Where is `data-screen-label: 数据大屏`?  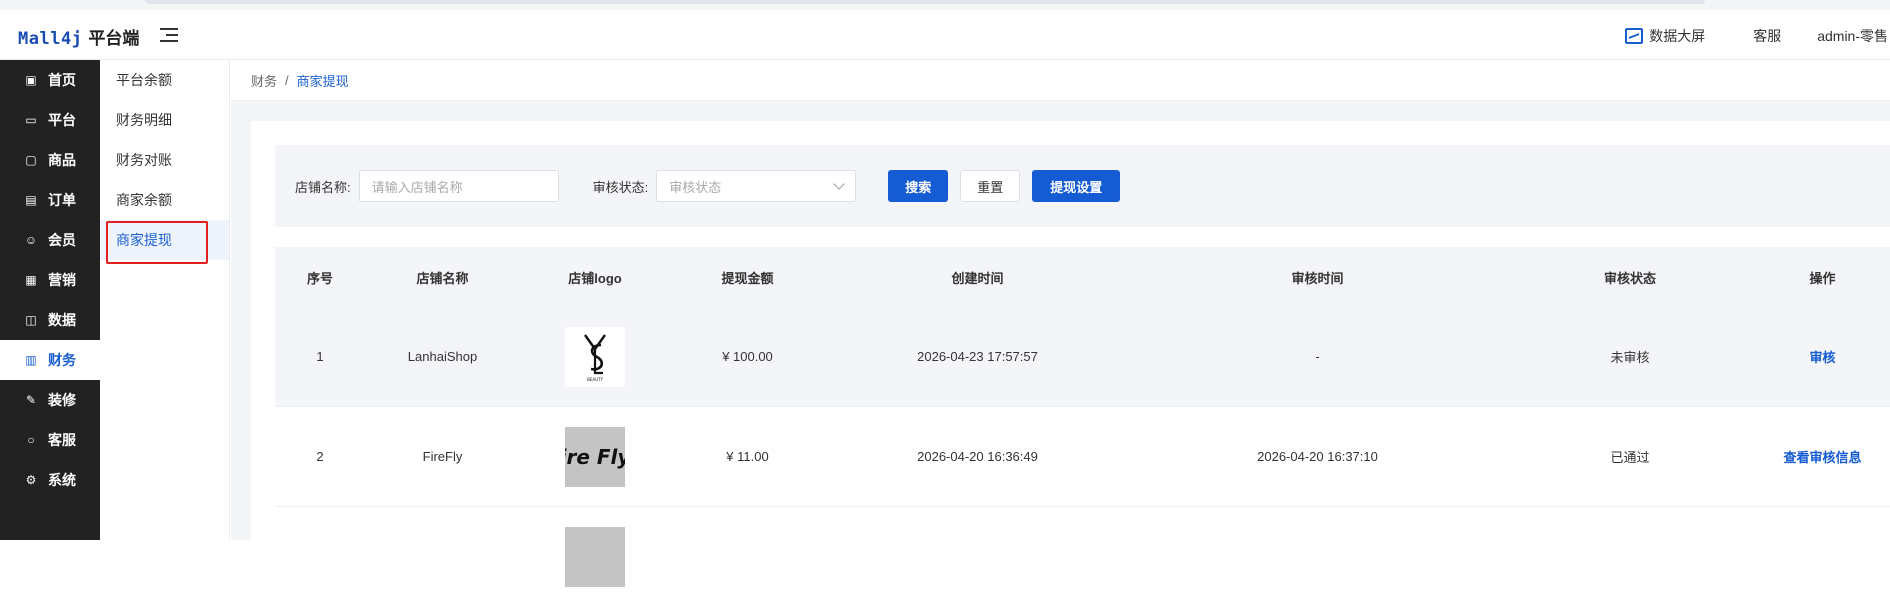
data-screen-label: 数据大屏 is located at coordinates (1677, 36).